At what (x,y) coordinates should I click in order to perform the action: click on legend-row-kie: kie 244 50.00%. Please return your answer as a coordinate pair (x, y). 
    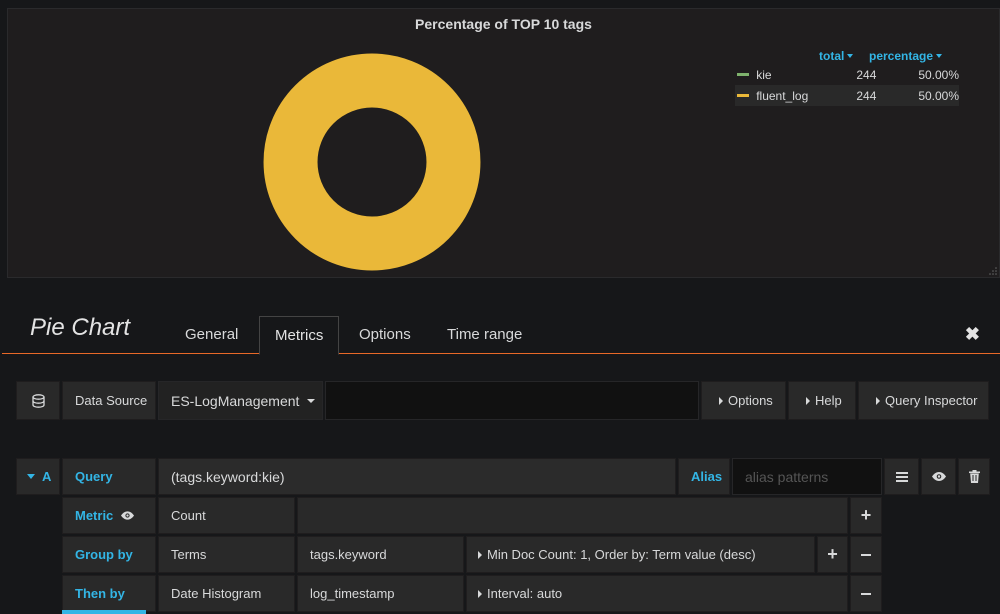
    Looking at the image, I should click on (847, 74).